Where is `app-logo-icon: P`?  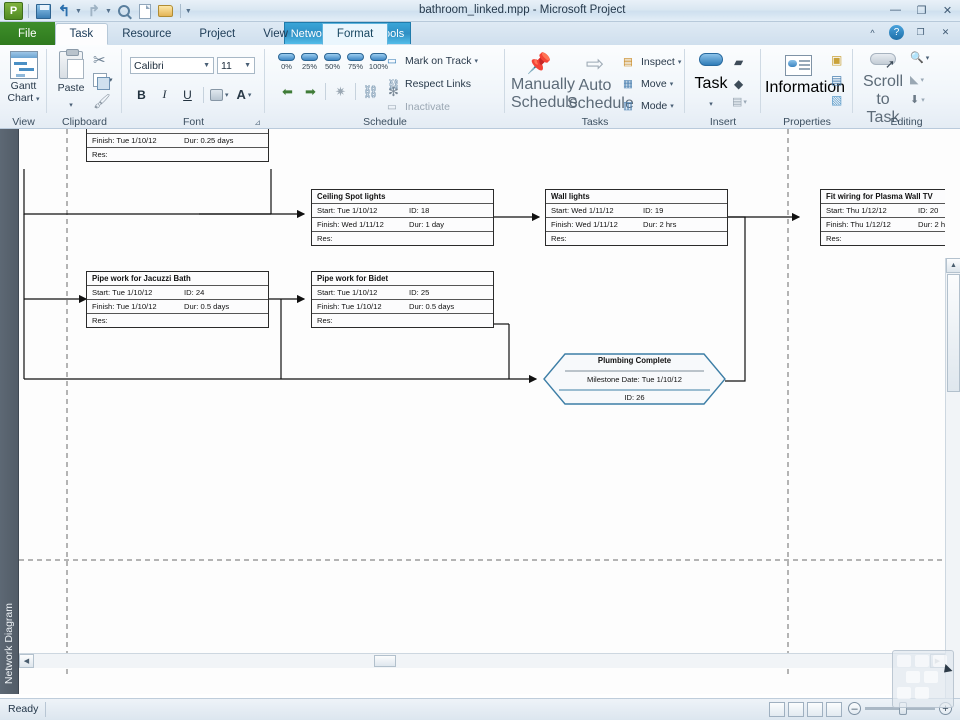
app-logo-icon: P is located at coordinates (13, 11).